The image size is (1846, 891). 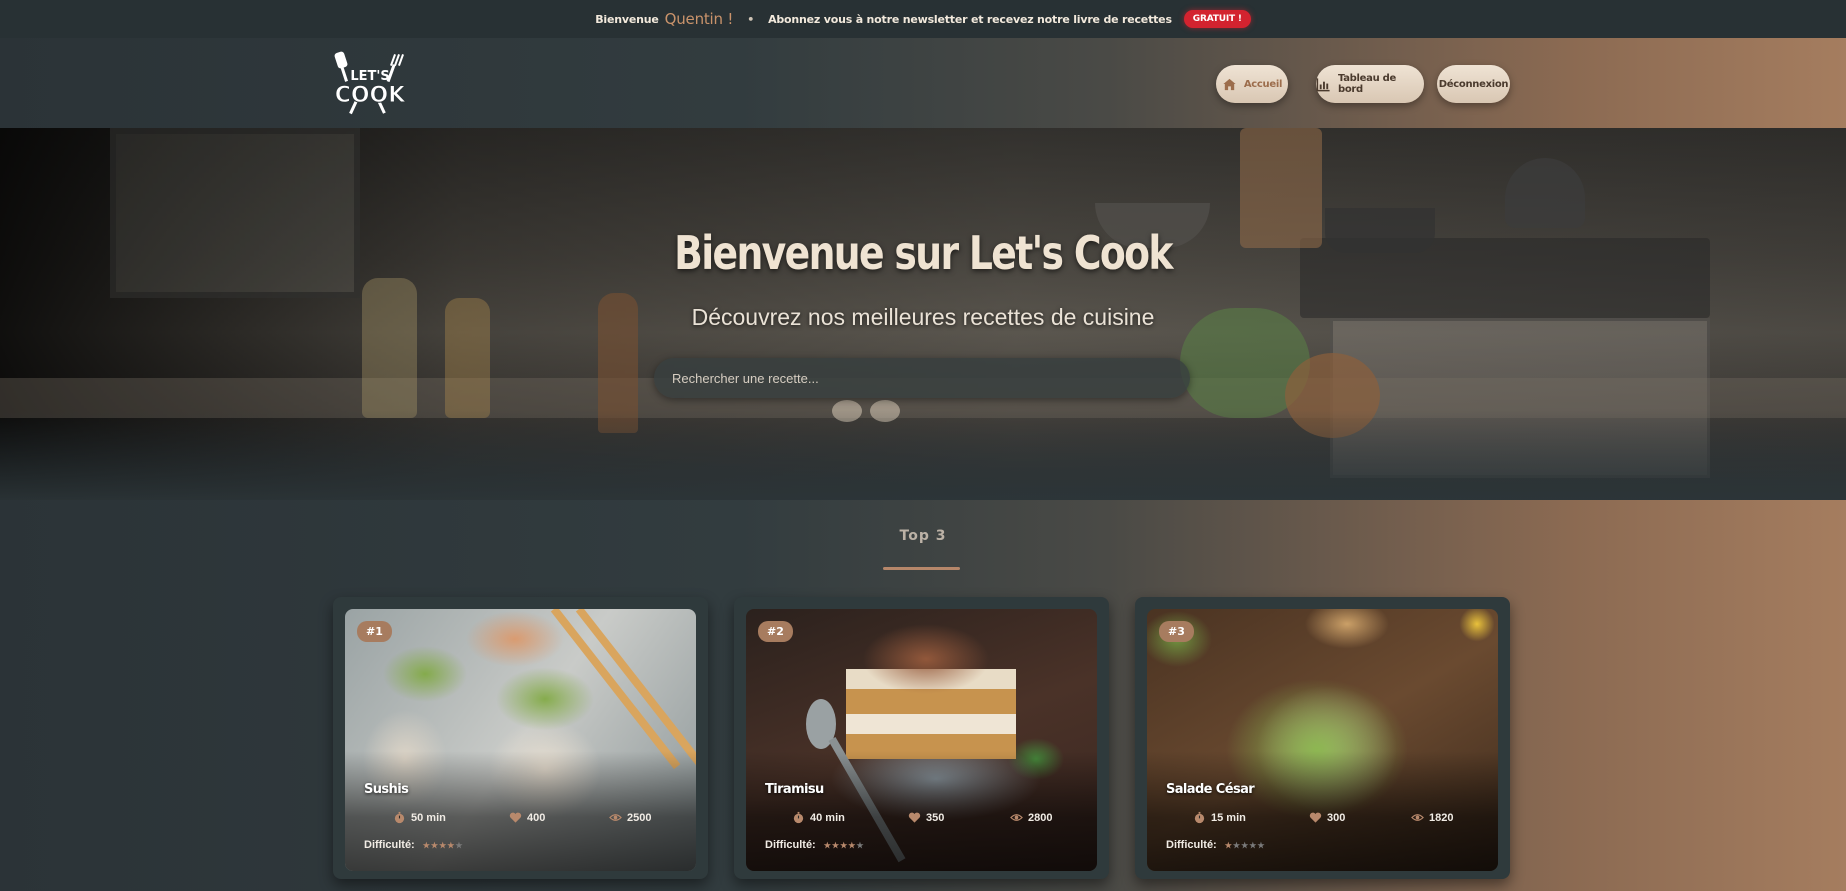 I want to click on nav-logout-button: Déconnexion, so click(x=1473, y=84).